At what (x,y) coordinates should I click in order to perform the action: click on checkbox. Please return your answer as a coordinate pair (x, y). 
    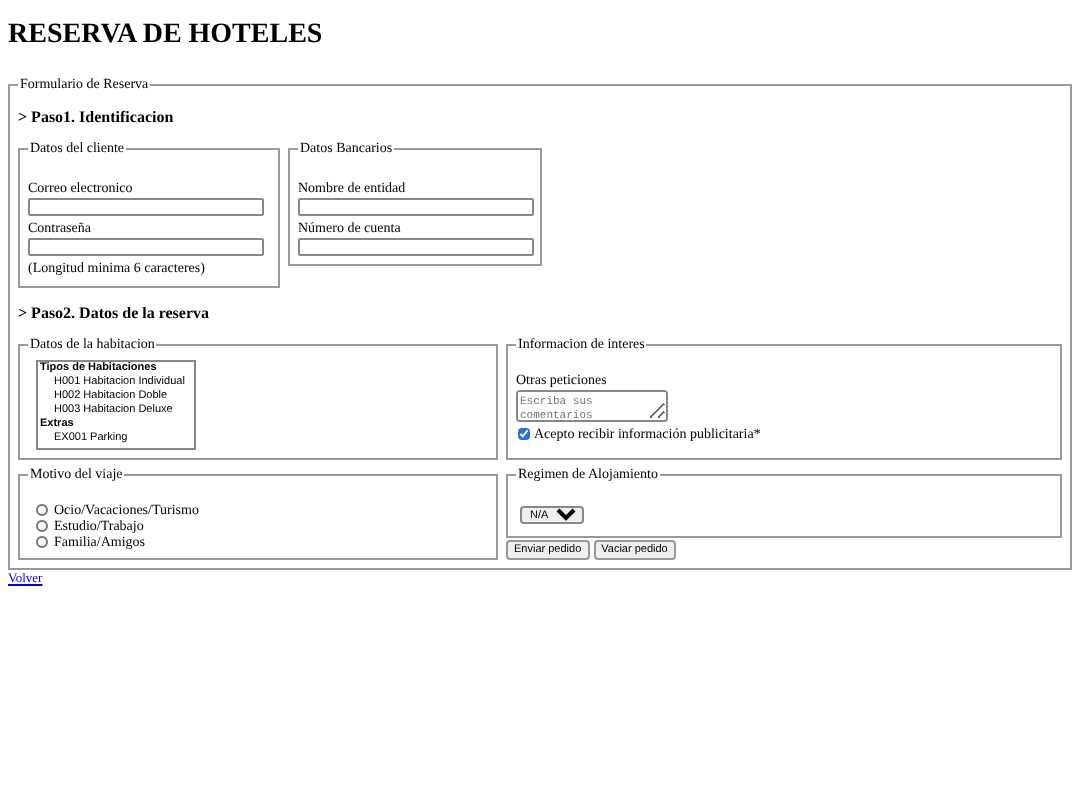
    Looking at the image, I should click on (524, 434).